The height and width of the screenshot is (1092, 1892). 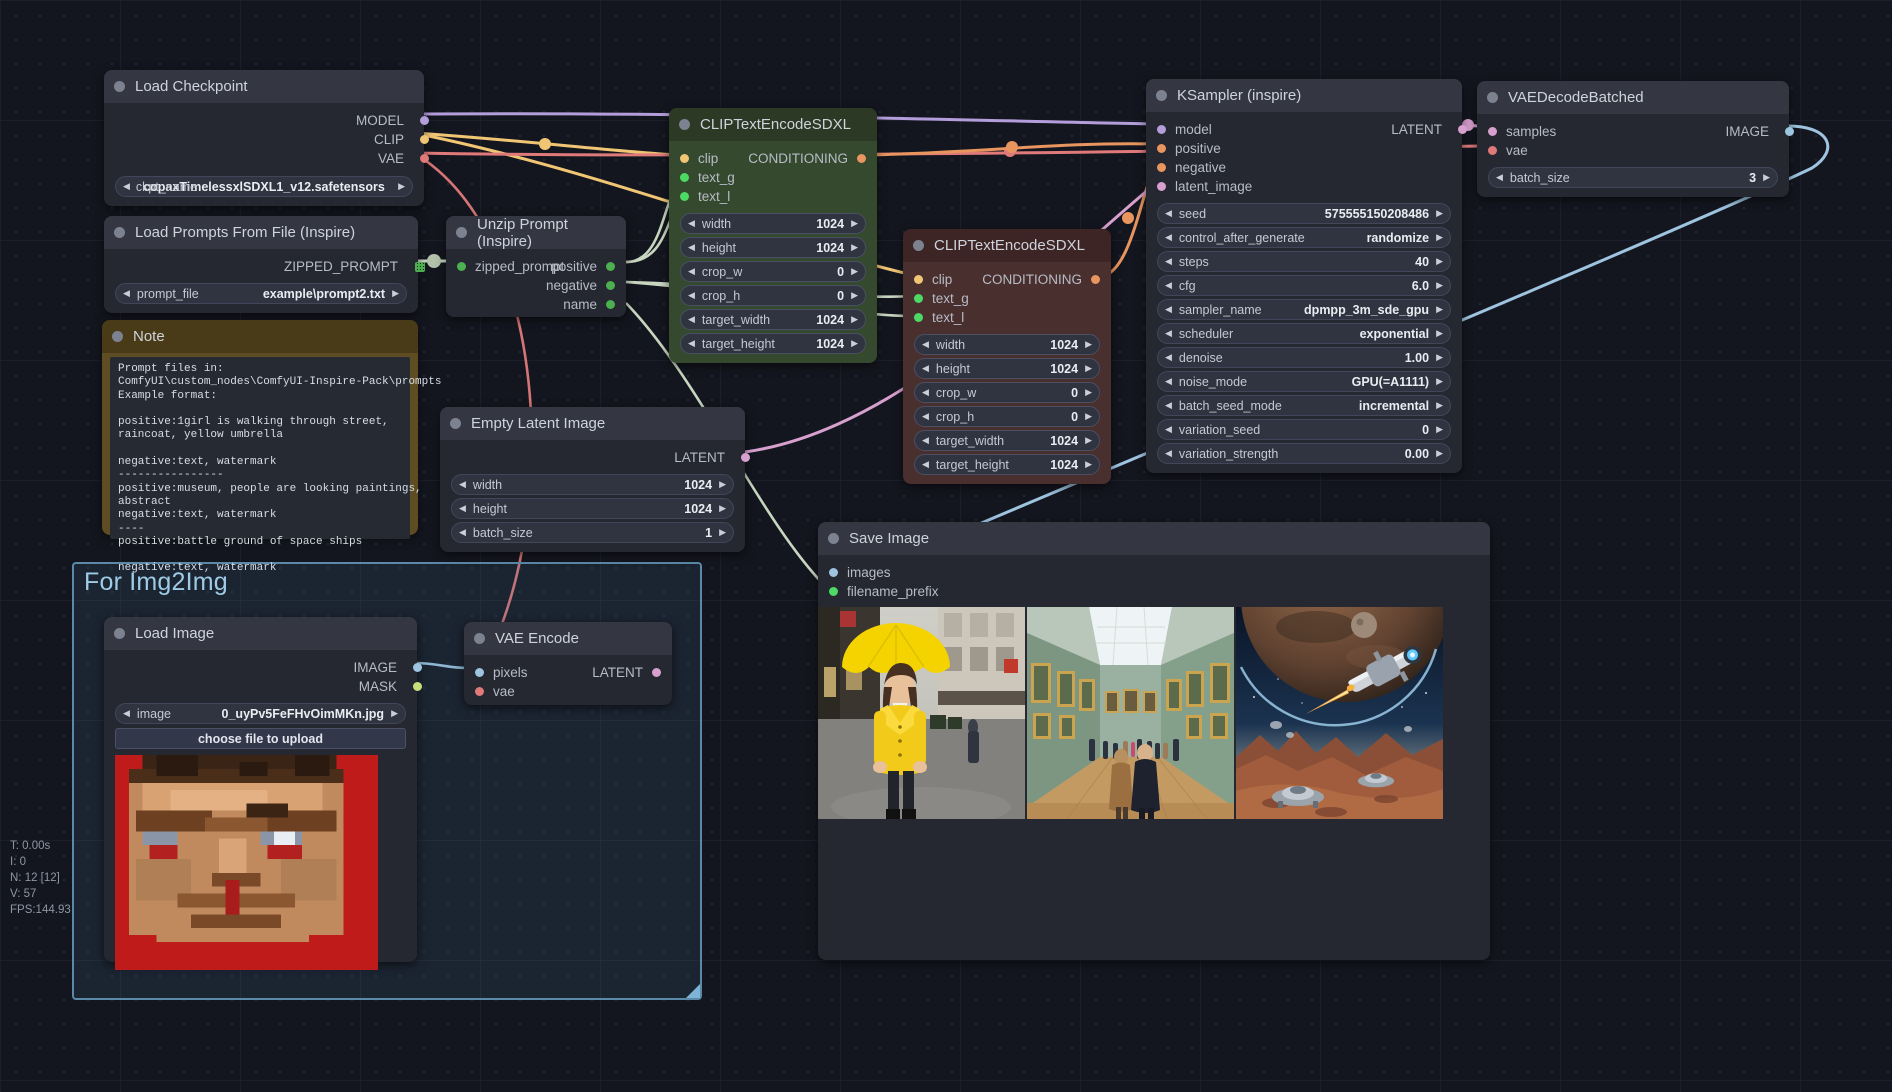 What do you see at coordinates (1304, 405) in the screenshot?
I see `widget-batch-seed-mode: ◀ batch_seed_mode incremental ▶` at bounding box center [1304, 405].